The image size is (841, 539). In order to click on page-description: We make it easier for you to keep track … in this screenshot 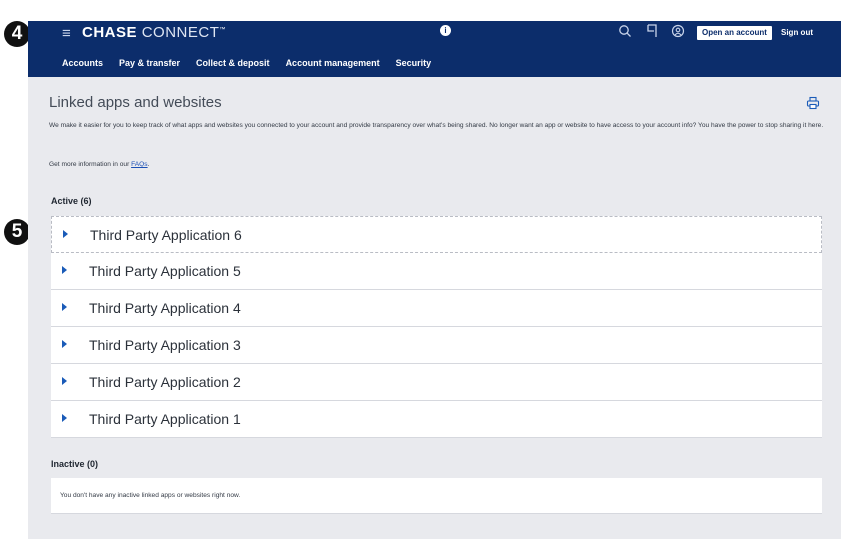, I will do `click(436, 125)`.